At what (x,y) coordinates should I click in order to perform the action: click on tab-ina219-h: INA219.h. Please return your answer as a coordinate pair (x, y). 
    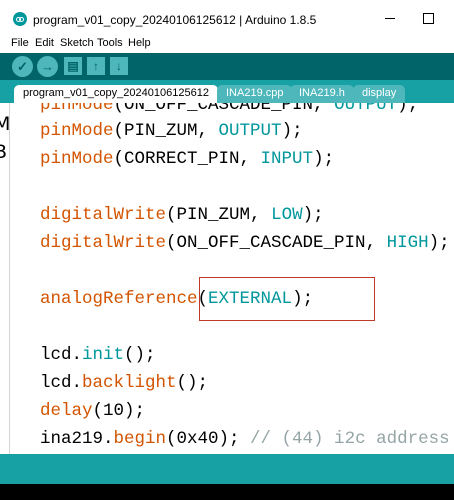
    Looking at the image, I should click on (322, 94).